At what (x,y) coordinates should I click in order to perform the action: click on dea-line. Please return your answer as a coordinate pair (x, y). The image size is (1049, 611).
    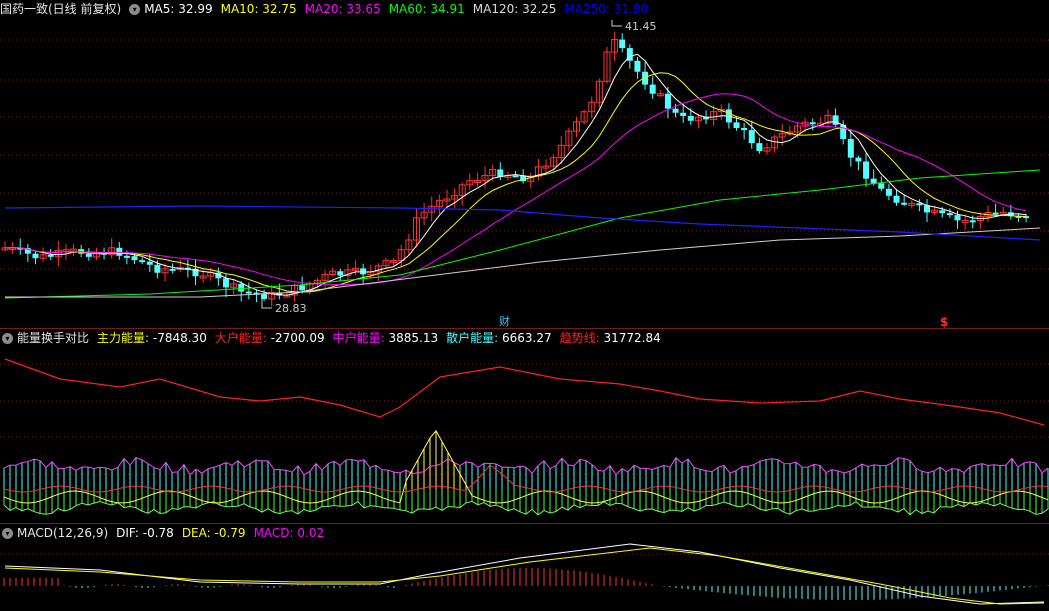
    Looking at the image, I should click on (524, 576).